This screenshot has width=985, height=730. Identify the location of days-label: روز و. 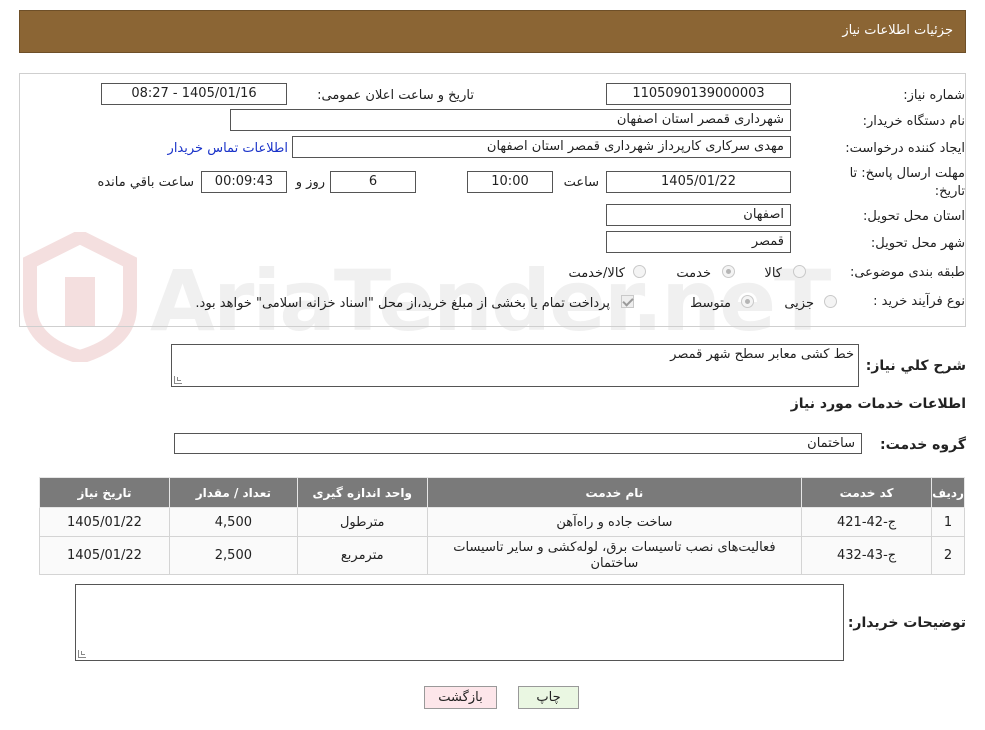
(310, 182).